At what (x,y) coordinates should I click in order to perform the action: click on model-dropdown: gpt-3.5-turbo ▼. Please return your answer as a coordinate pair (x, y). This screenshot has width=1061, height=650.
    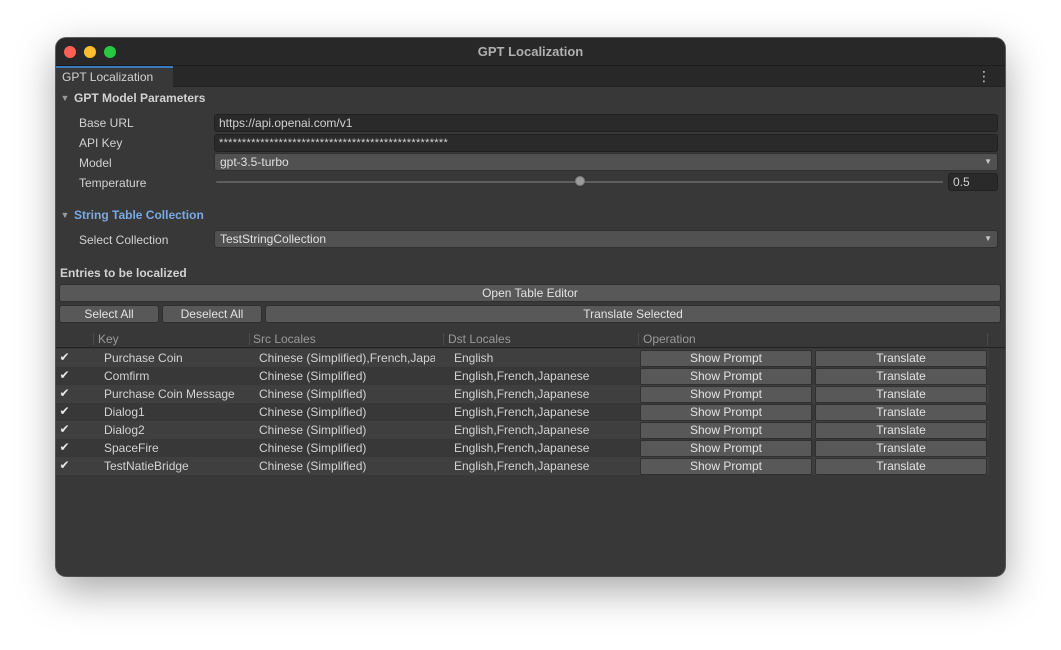
    Looking at the image, I should click on (606, 162).